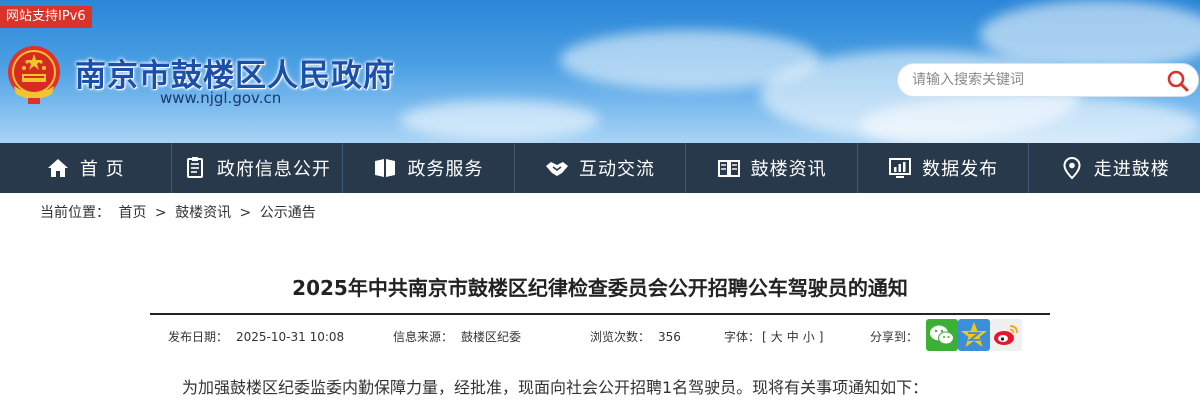 The width and height of the screenshot is (1200, 400). I want to click on share-label: 分享到：, so click(894, 337).